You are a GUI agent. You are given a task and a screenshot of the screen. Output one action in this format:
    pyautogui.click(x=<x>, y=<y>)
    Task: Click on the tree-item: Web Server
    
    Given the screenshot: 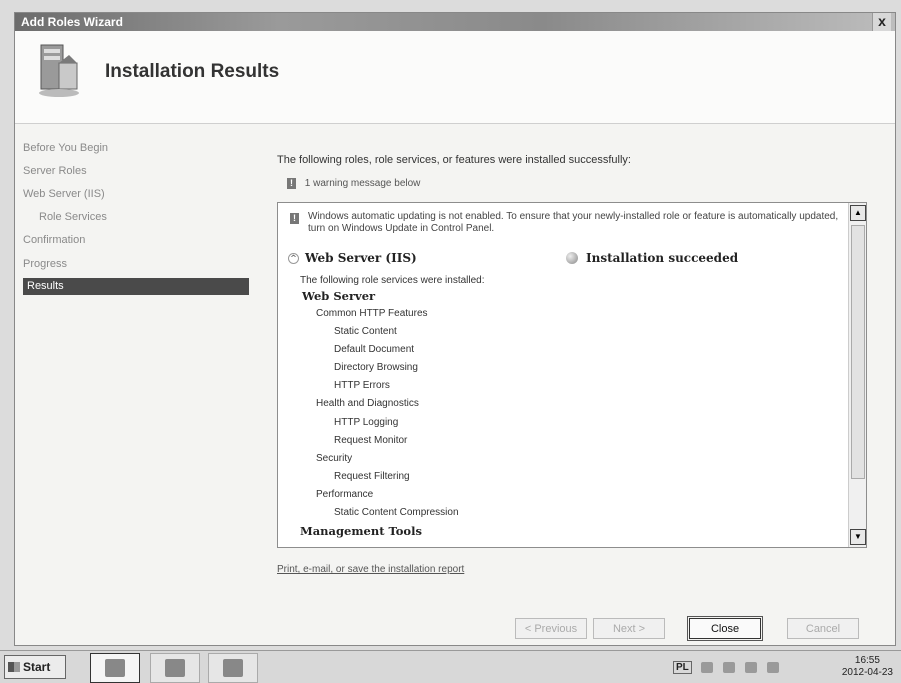 What is the action you would take?
    pyautogui.click(x=339, y=296)
    